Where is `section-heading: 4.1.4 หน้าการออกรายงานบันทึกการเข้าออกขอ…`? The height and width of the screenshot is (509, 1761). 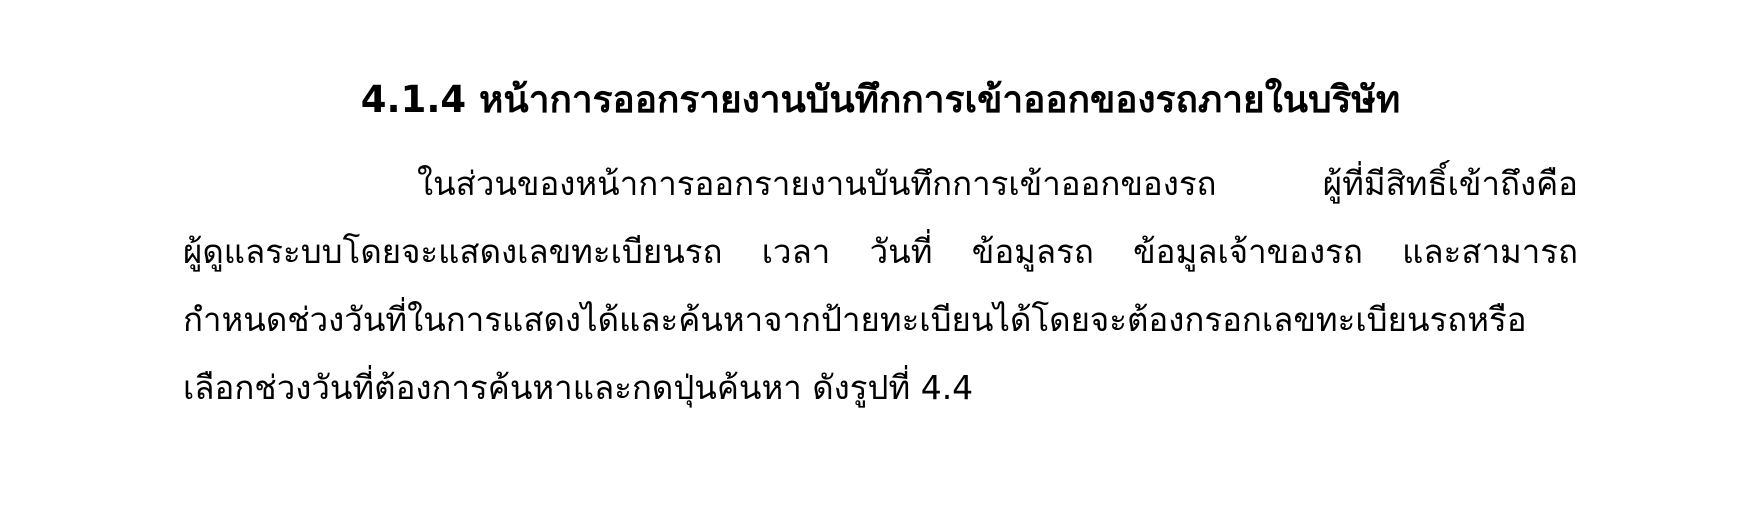
section-heading: 4.1.4 หน้าการออกรายงานบันทึกการเข้าออกขอ… is located at coordinates (880, 99).